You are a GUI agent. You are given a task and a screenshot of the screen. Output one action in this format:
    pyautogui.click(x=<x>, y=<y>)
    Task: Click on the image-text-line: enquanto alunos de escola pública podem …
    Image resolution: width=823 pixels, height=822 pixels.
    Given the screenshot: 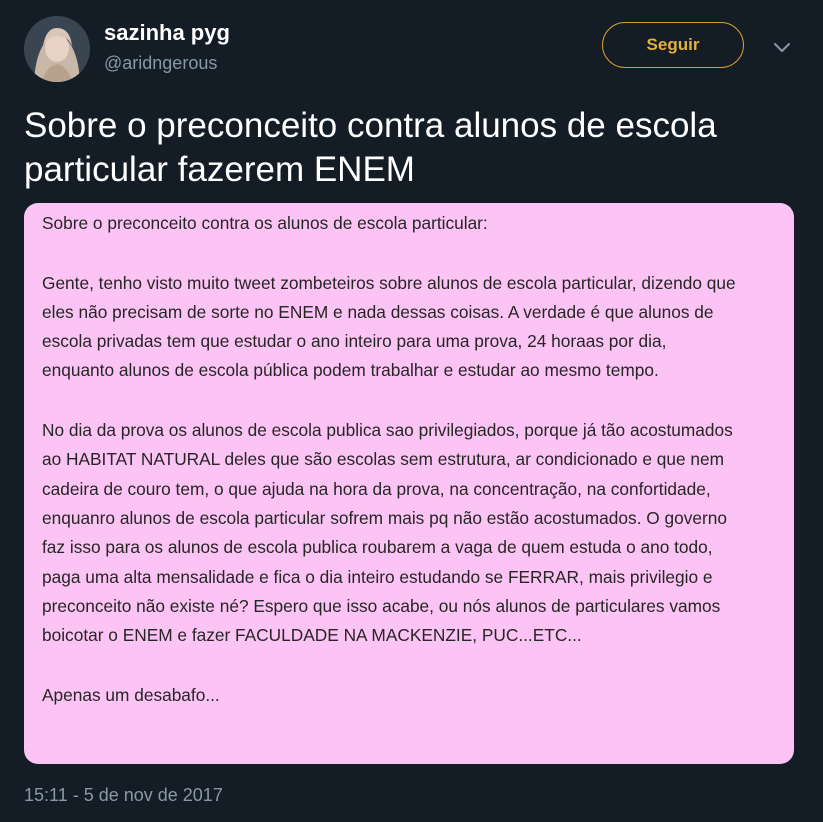 What is the action you would take?
    pyautogui.click(x=350, y=370)
    